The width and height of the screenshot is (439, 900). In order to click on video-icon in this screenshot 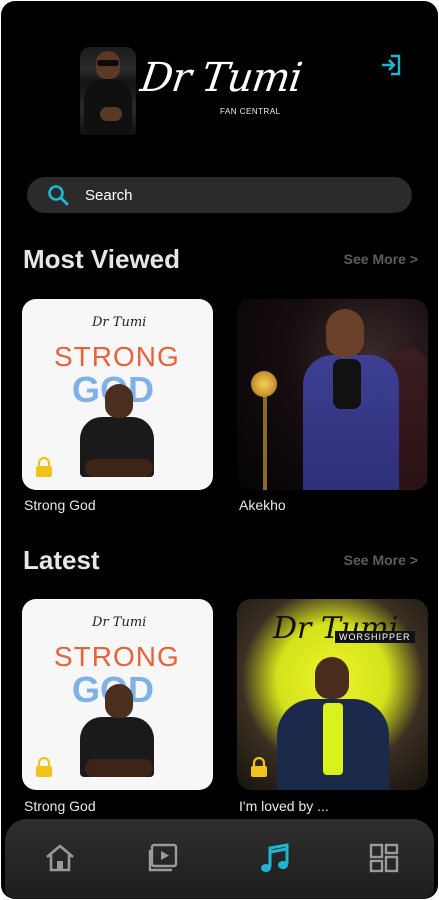, I will do `click(163, 857)`.